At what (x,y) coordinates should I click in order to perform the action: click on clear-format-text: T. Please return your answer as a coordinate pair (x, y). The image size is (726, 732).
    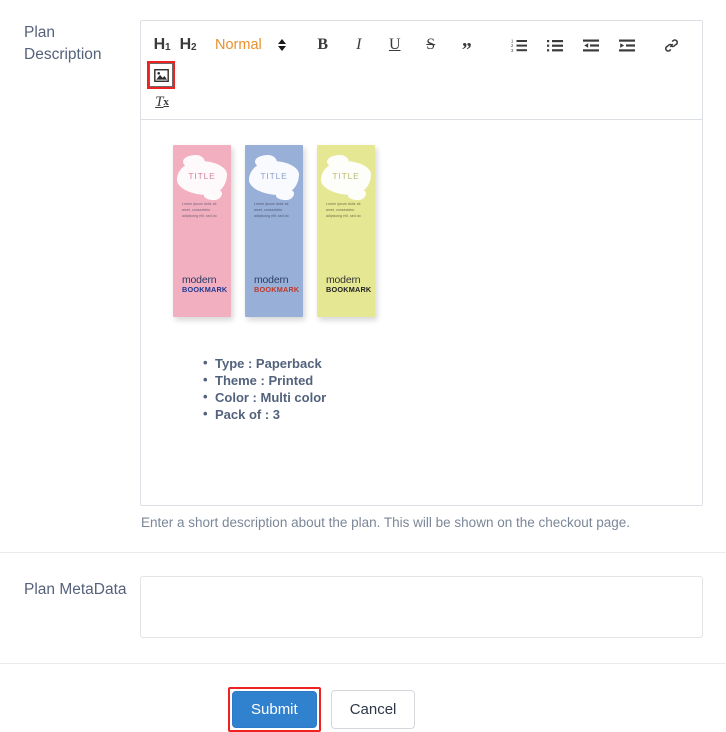
    Looking at the image, I should click on (159, 101).